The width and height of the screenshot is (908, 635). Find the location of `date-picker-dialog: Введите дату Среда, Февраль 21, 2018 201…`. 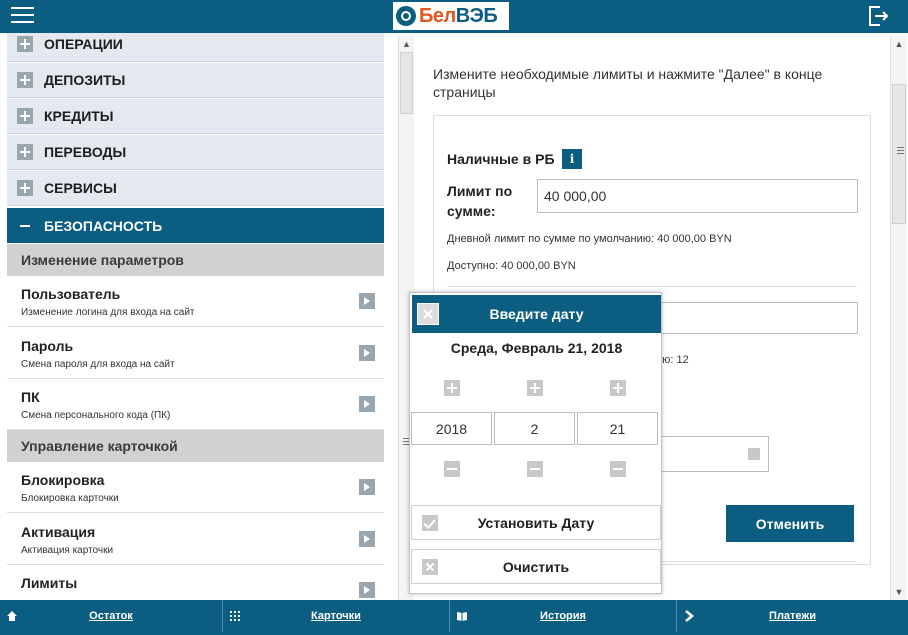

date-picker-dialog: Введите дату Среда, Февраль 21, 2018 201… is located at coordinates (535, 443).